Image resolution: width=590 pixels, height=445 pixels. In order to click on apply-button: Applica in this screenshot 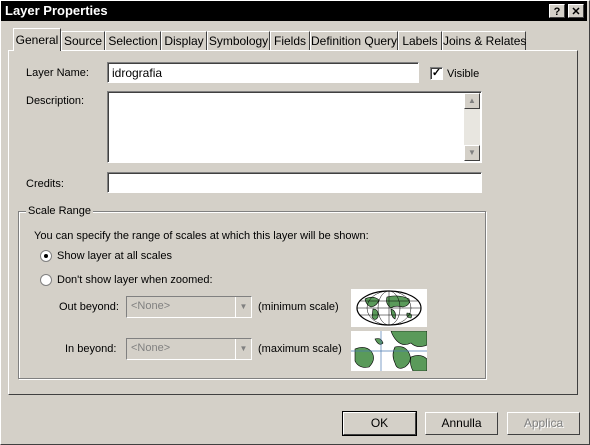, I will do `click(543, 423)`.